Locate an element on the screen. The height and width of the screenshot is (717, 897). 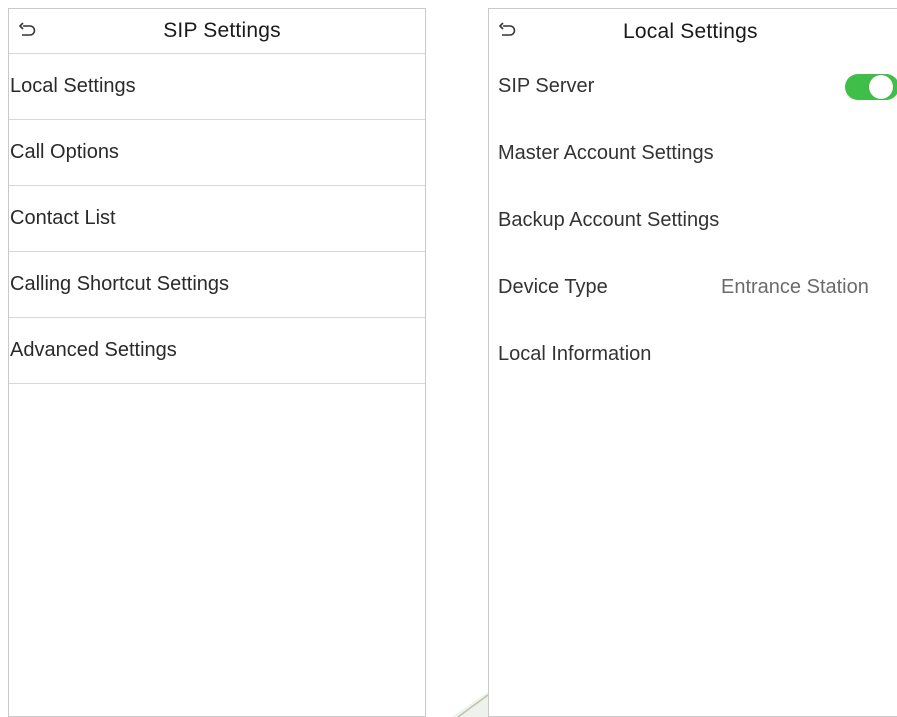
sip-settings-header: SIP Settings is located at coordinates (217, 31).